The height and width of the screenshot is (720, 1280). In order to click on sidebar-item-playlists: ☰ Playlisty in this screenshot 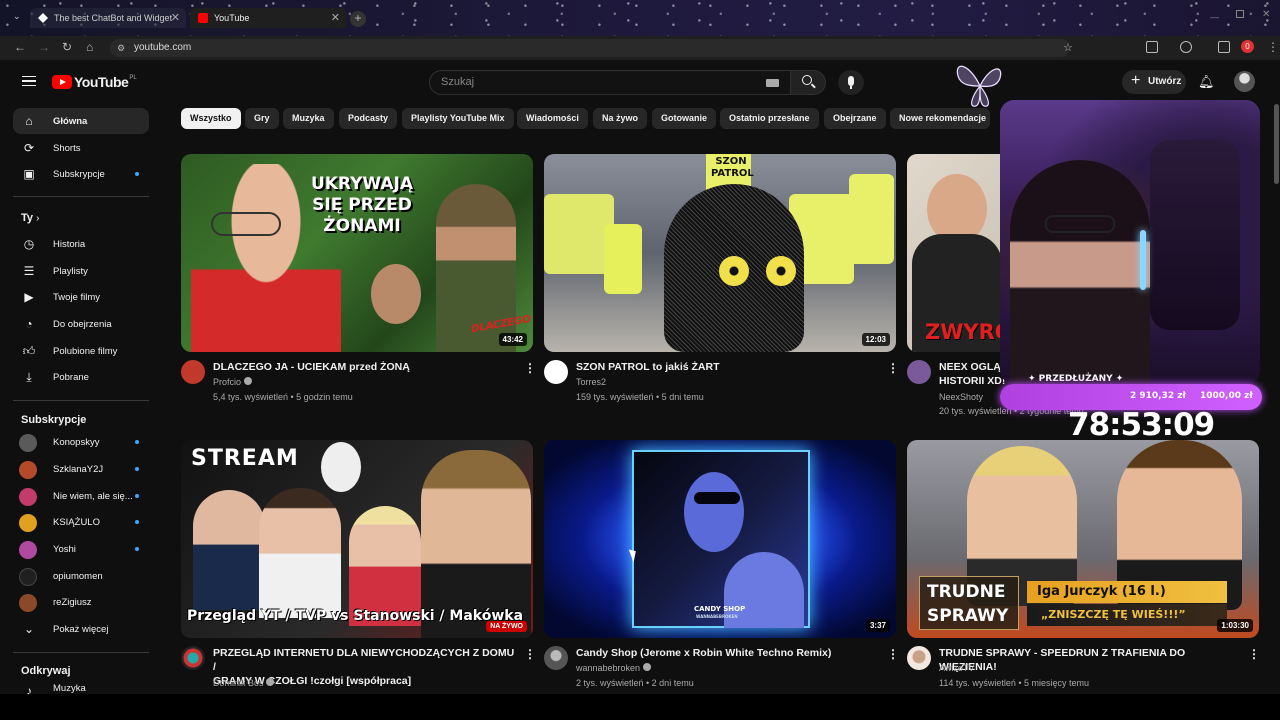, I will do `click(81, 271)`.